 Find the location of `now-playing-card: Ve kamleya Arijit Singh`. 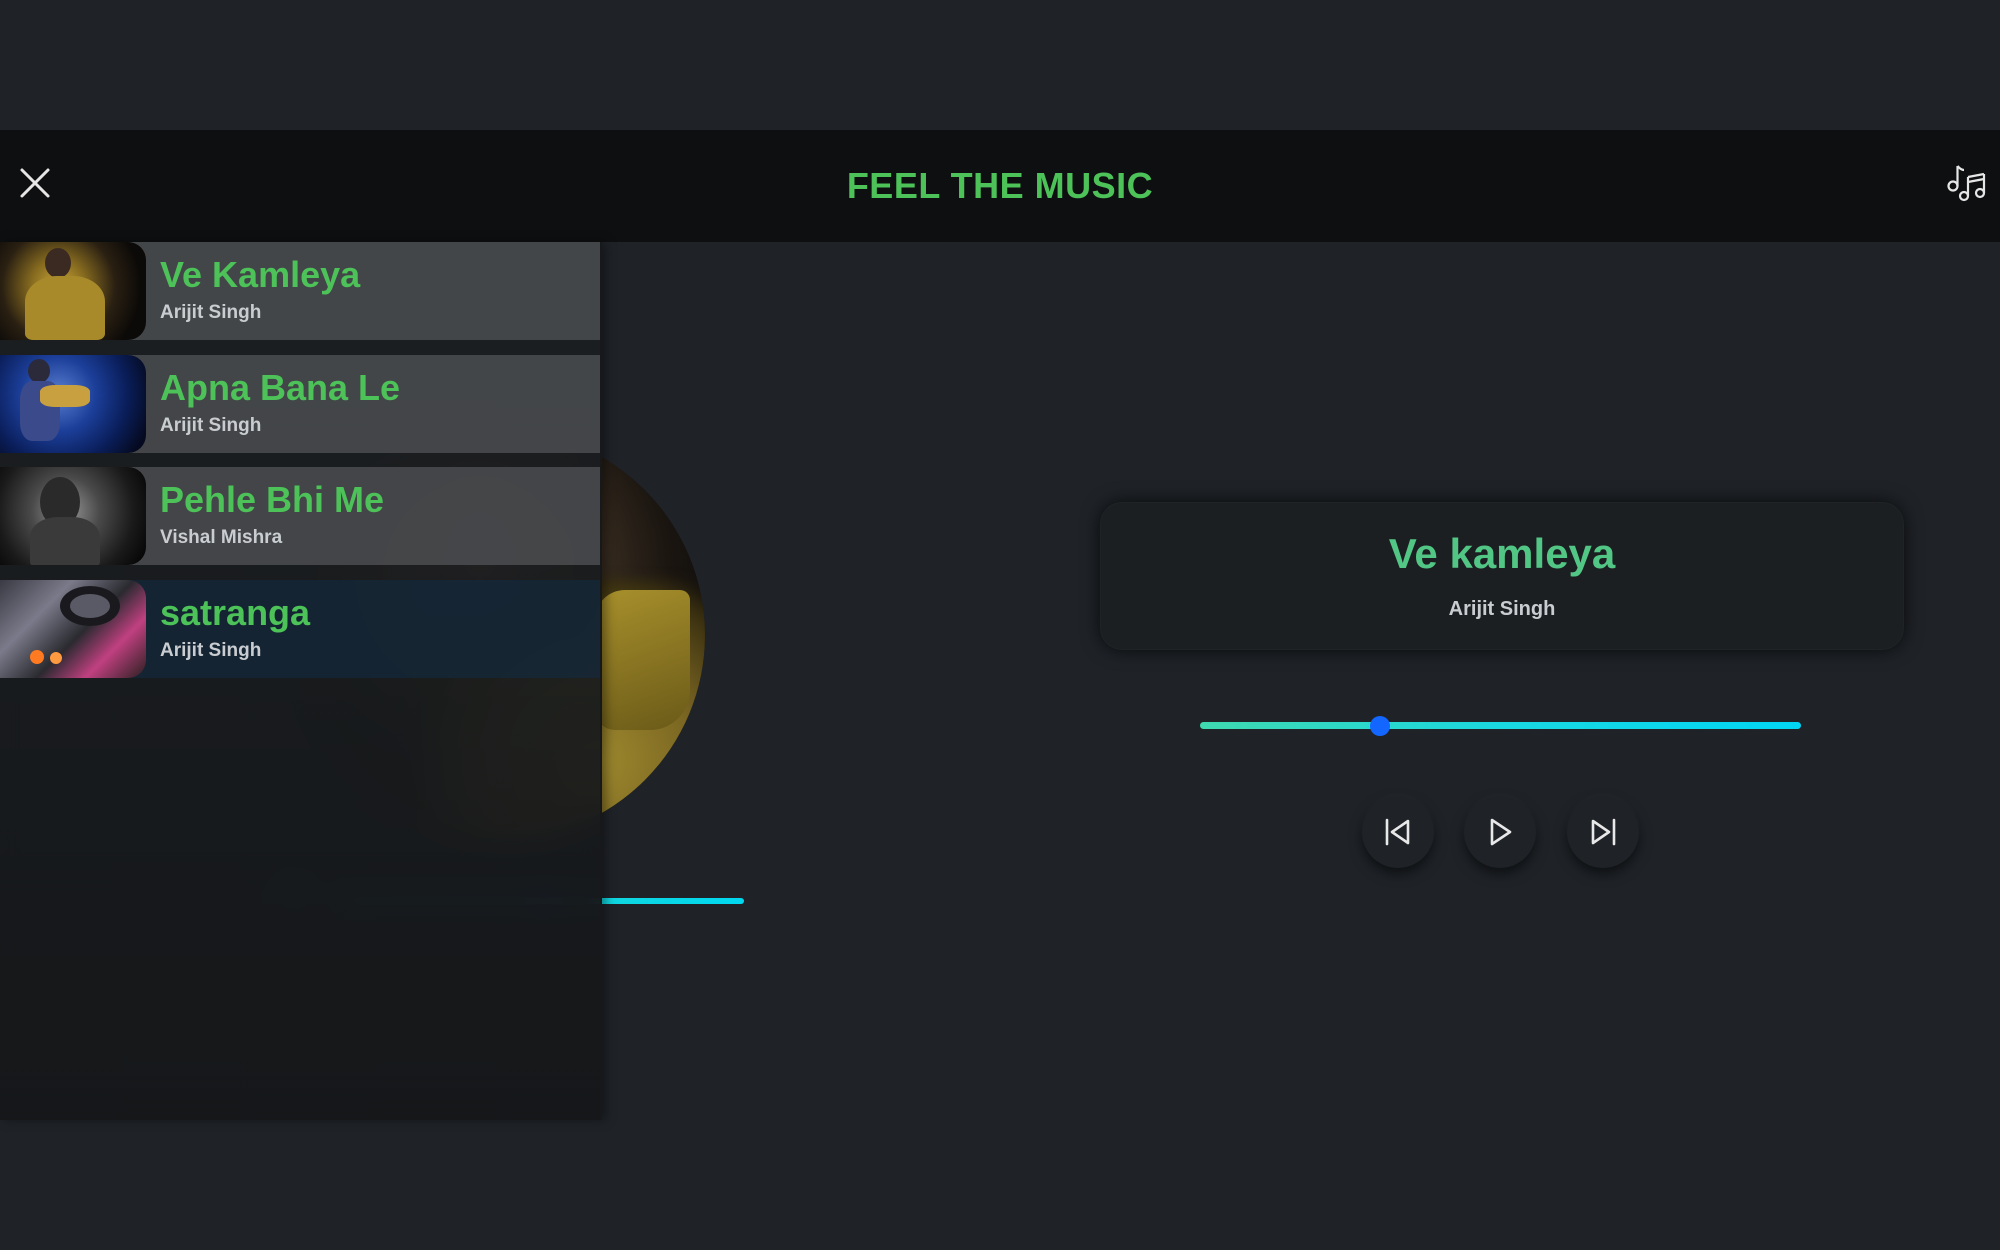

now-playing-card: Ve kamleya Arijit Singh is located at coordinates (1502, 576).